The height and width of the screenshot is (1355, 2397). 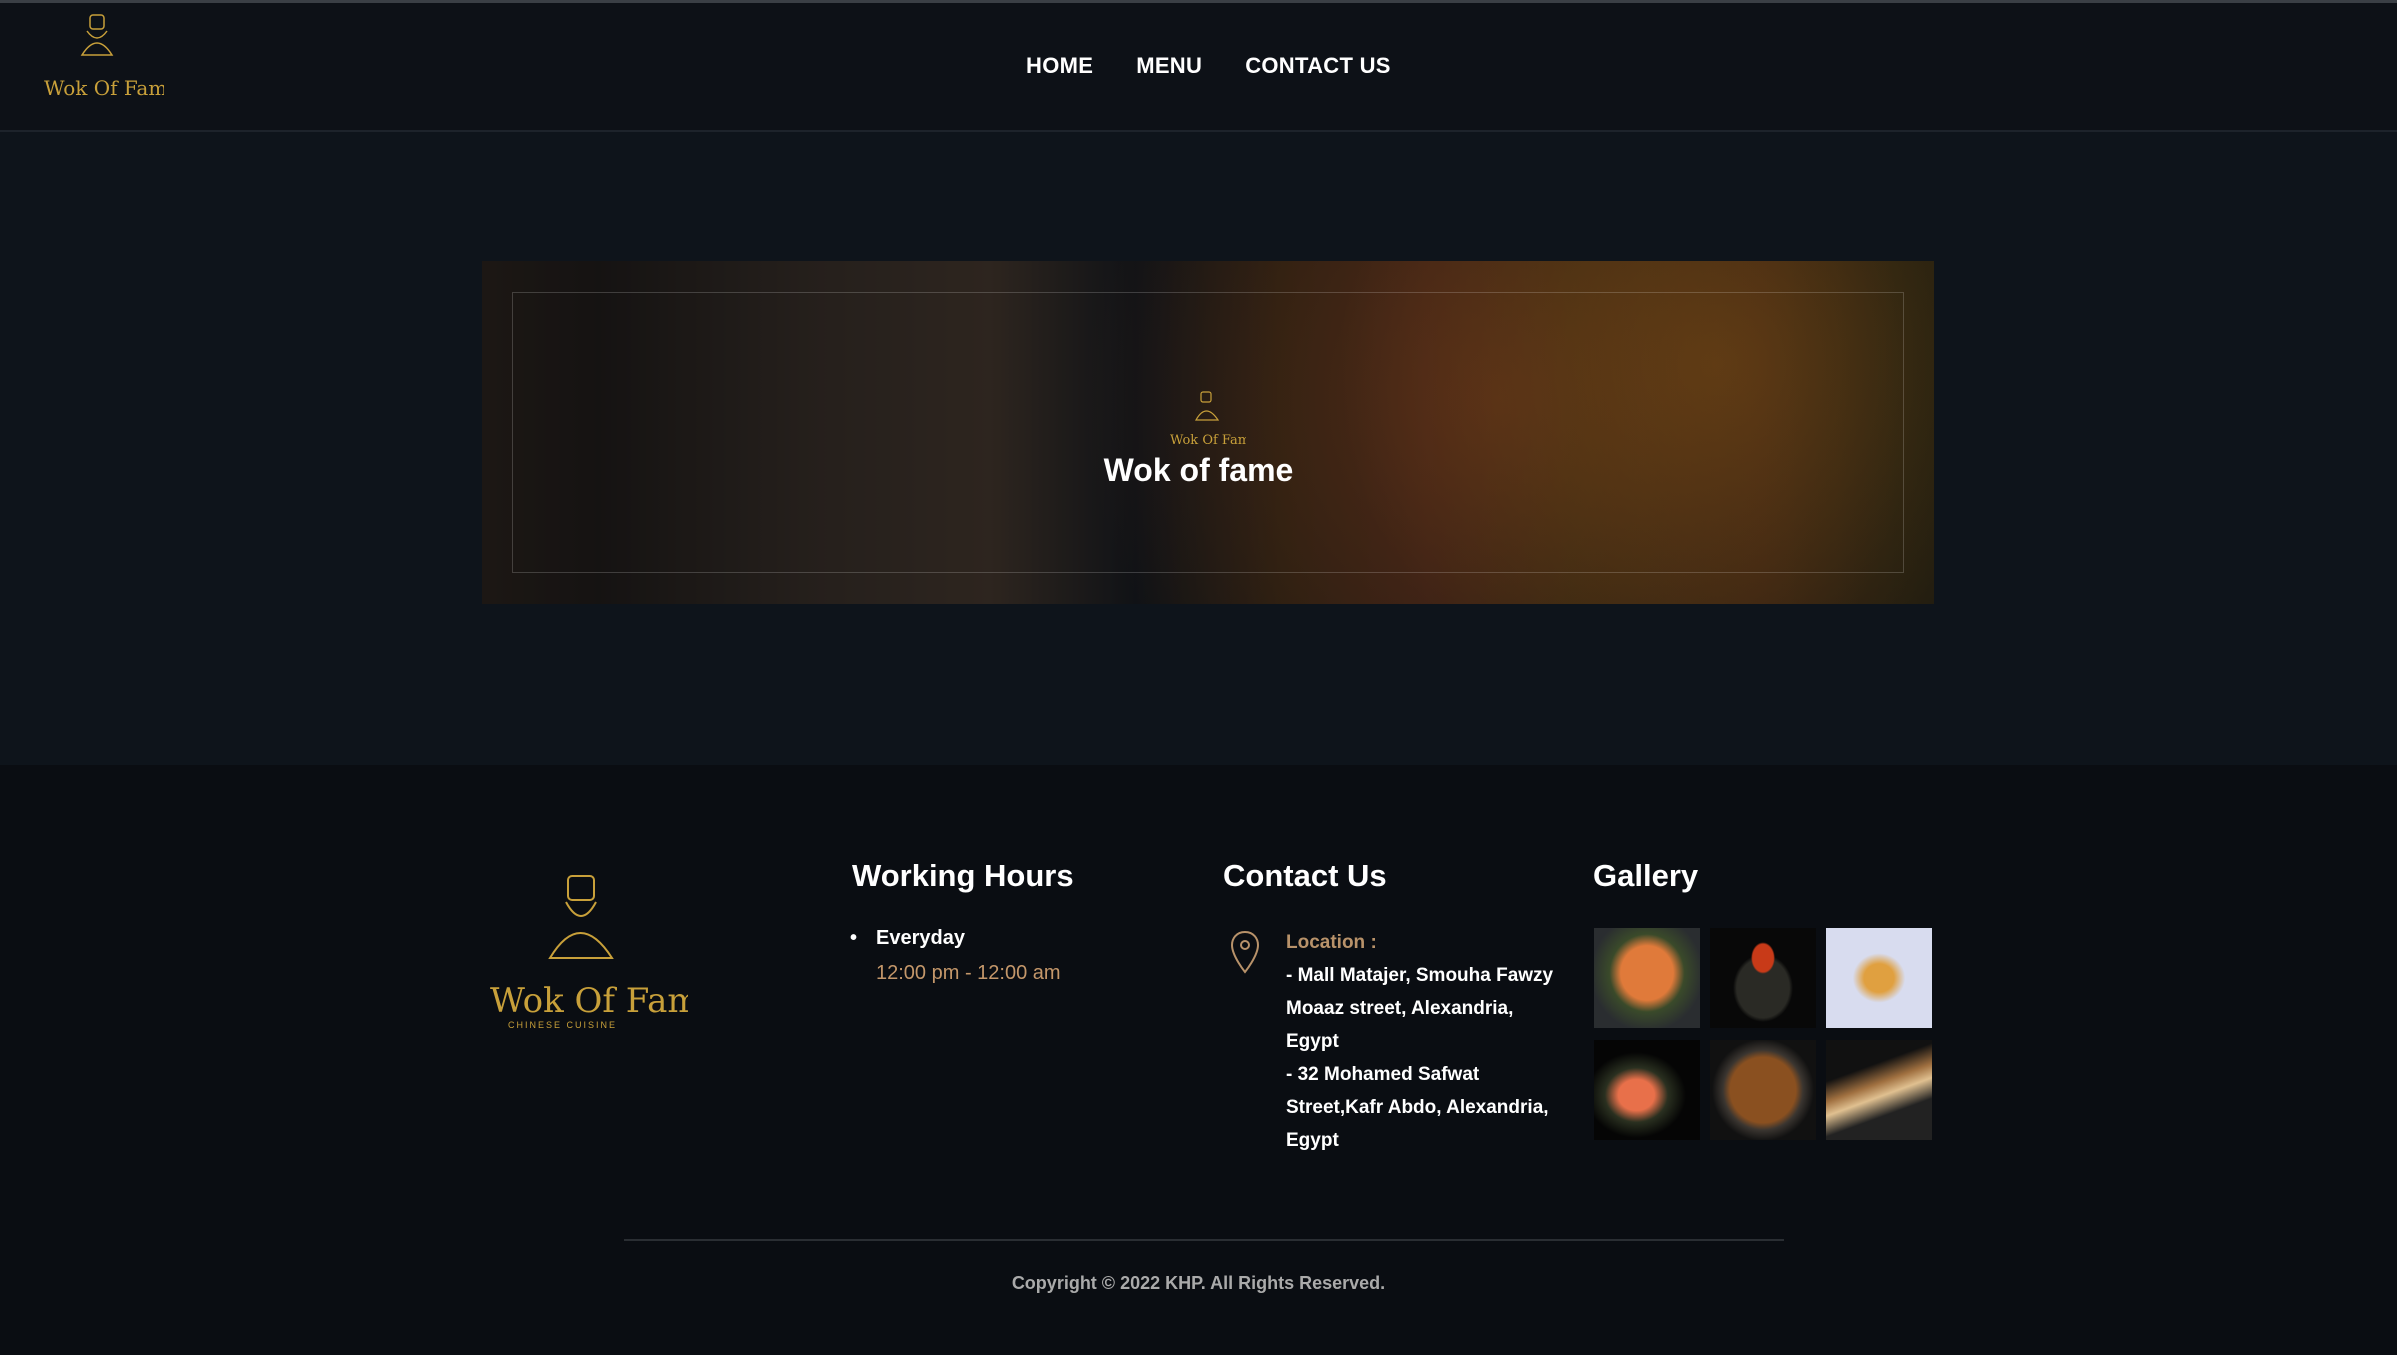 I want to click on header: Wok Of Fame HOME MENU CONTACT US, so click(x=1198, y=66).